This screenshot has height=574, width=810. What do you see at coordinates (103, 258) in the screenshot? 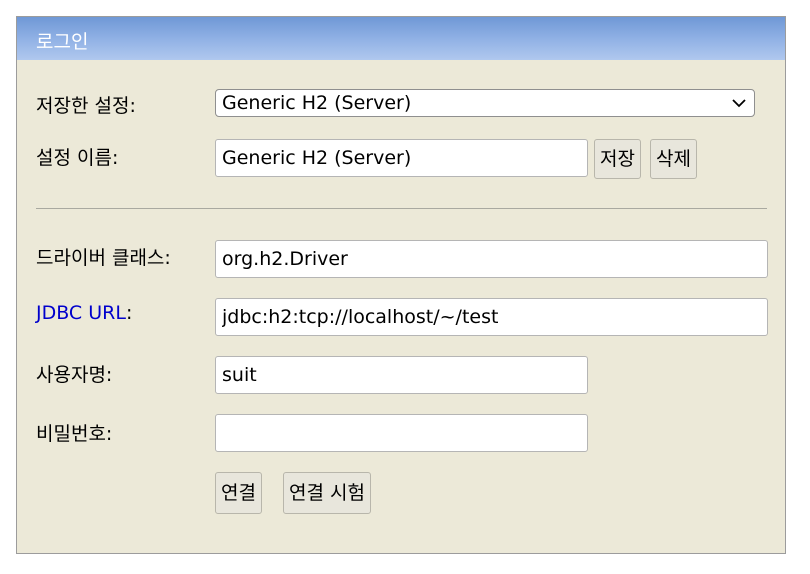
I see `driver-class-label: 드라이버 클래스:` at bounding box center [103, 258].